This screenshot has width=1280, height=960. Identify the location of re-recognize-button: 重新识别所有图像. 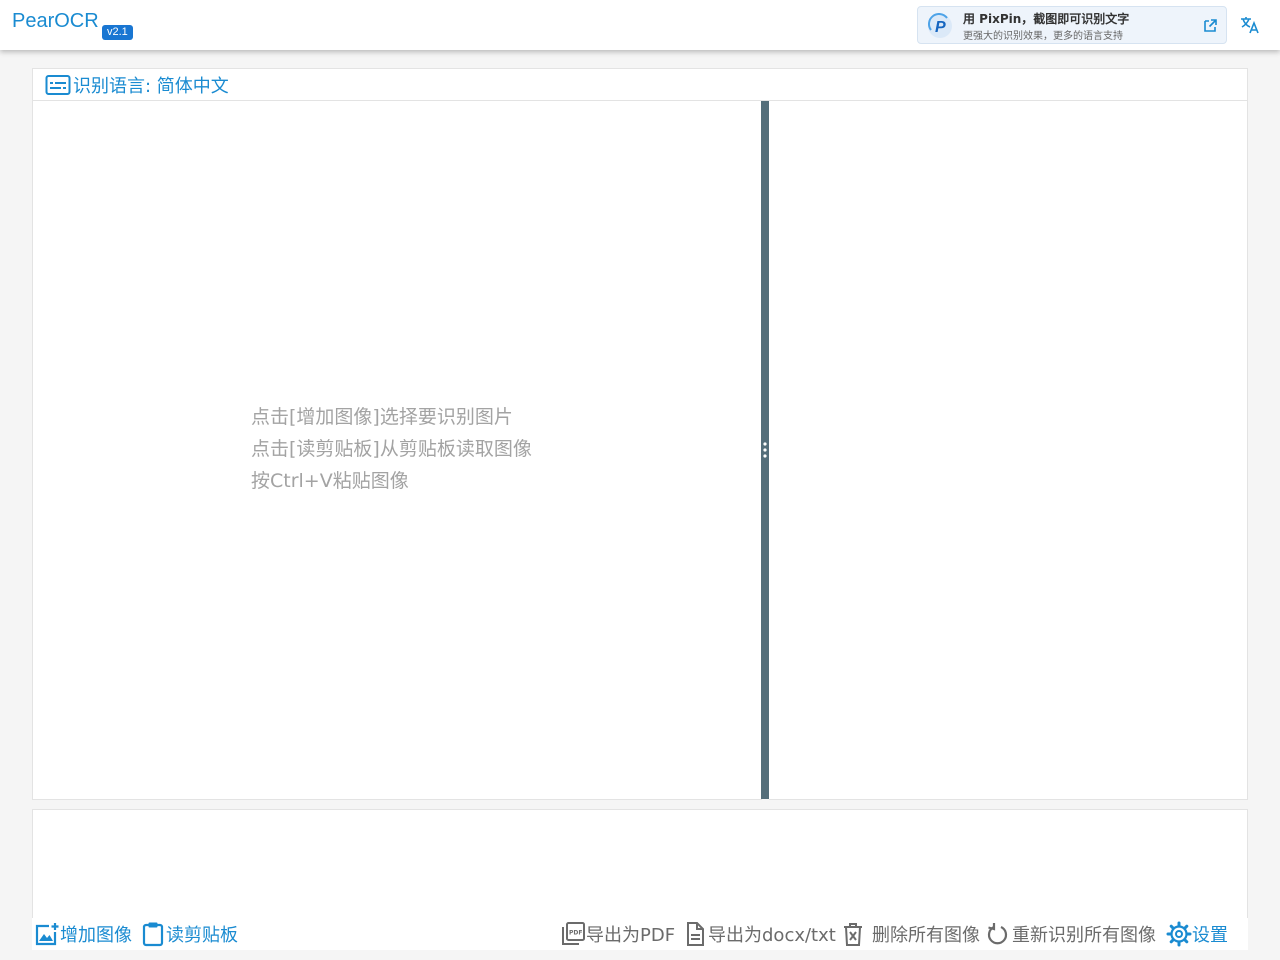
(1070, 934).